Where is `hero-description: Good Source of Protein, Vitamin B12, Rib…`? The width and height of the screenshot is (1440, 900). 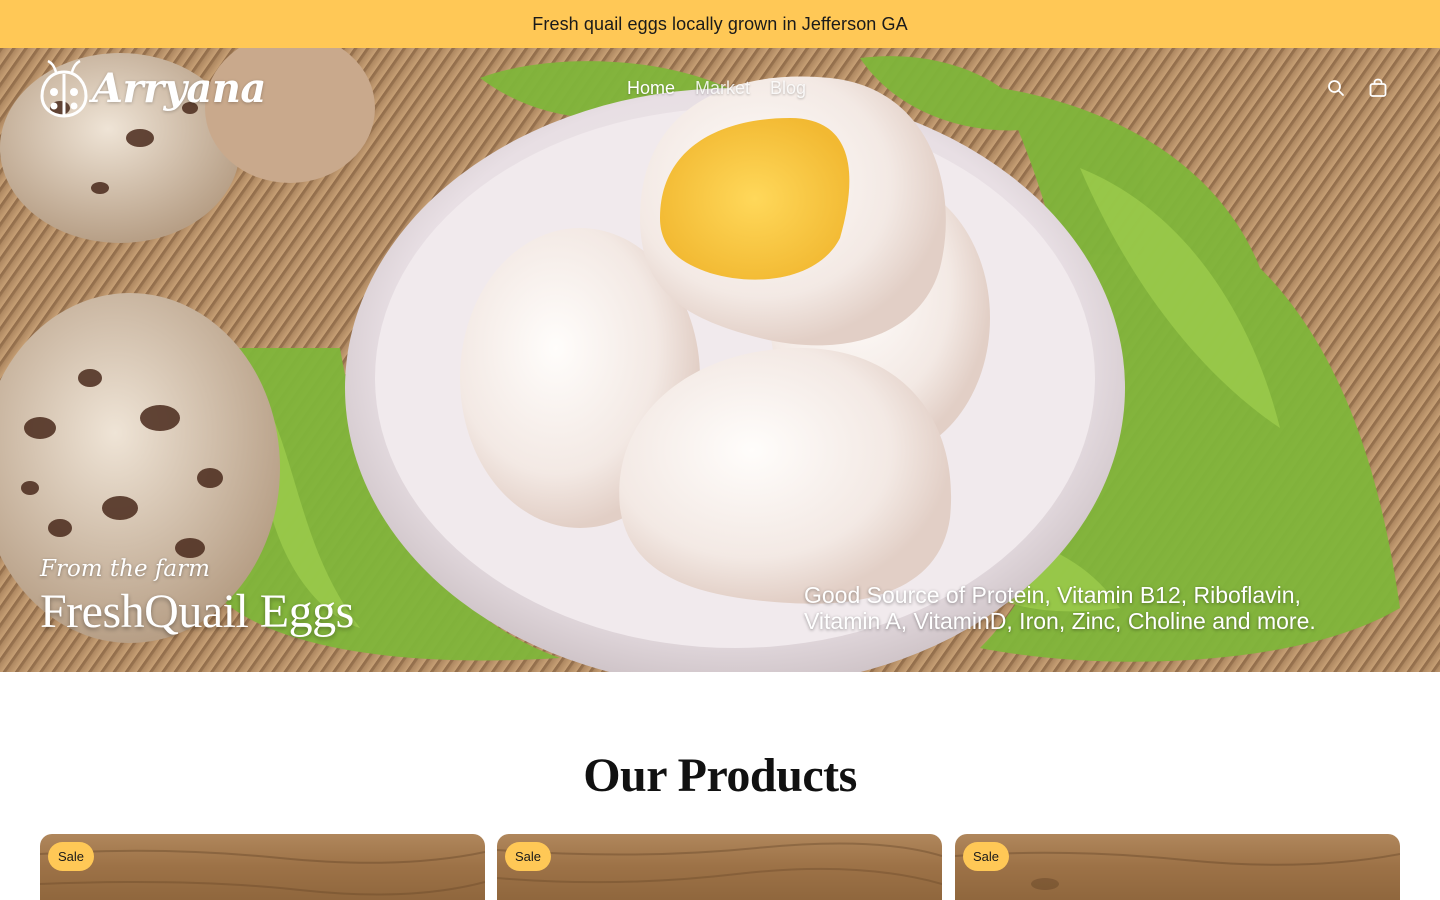 hero-description: Good Source of Protein, Vitamin B12, Rib… is located at coordinates (1060, 608).